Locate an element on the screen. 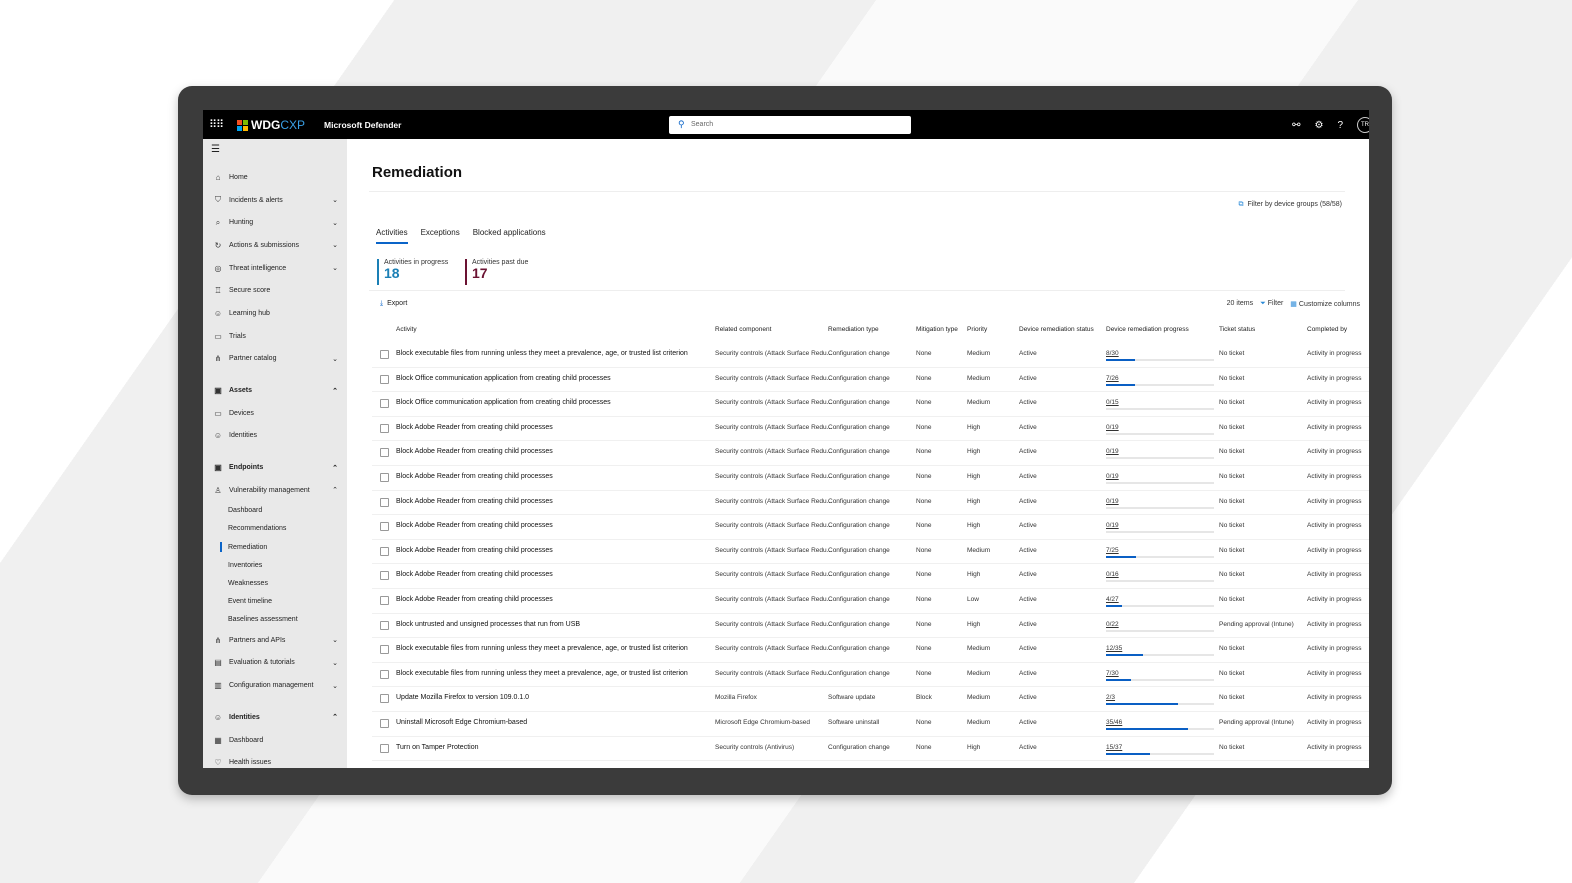 The width and height of the screenshot is (1572, 883). sidebar-item-actions-submissions: ↻ Actions & submissions ⌄ is located at coordinates (275, 245).